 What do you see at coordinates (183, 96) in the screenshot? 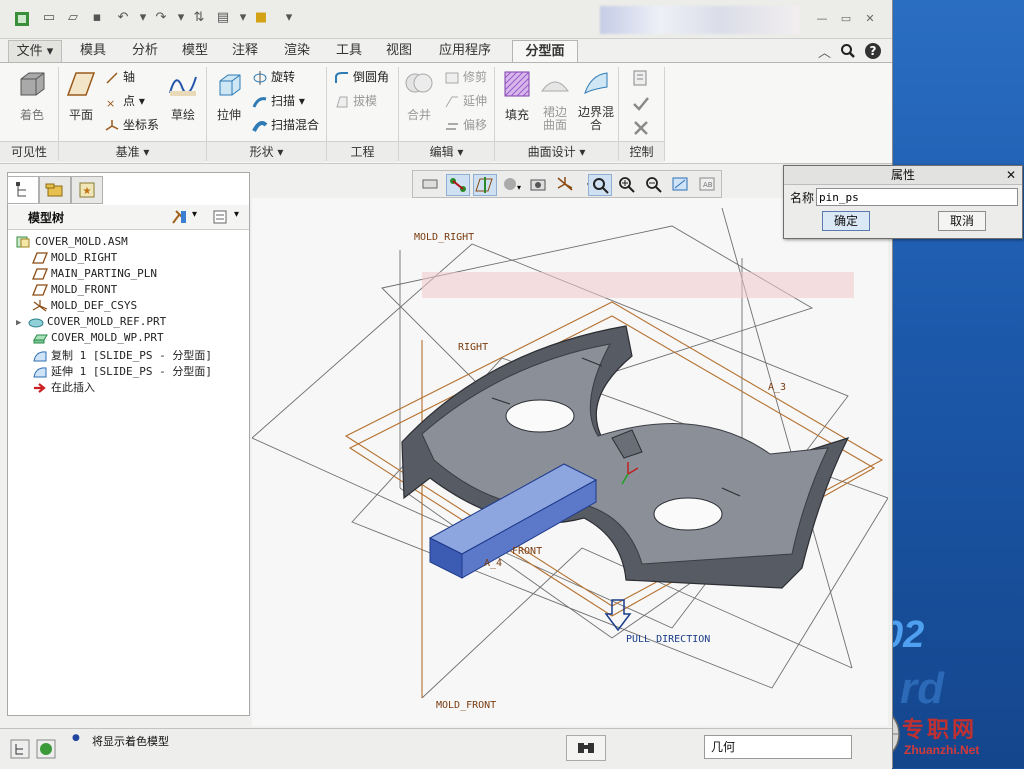
I see `sketch-button: 草绘` at bounding box center [183, 96].